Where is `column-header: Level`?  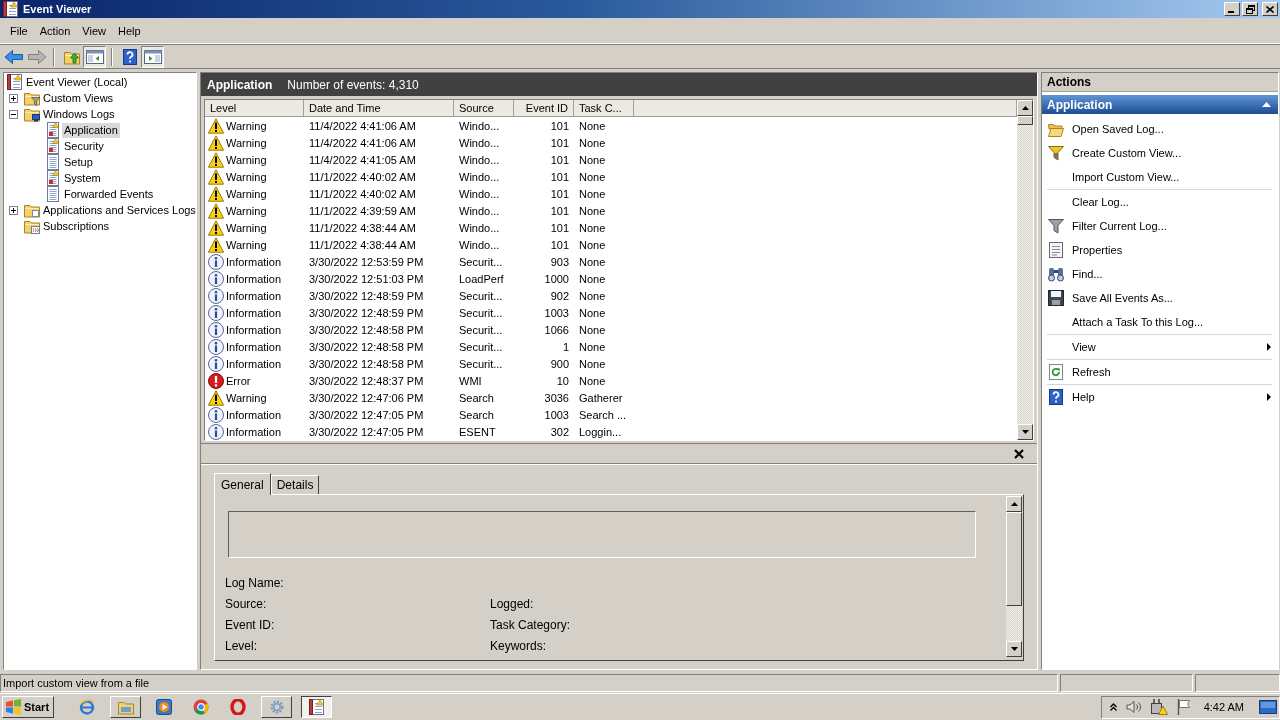 column-header: Level is located at coordinates (254, 108).